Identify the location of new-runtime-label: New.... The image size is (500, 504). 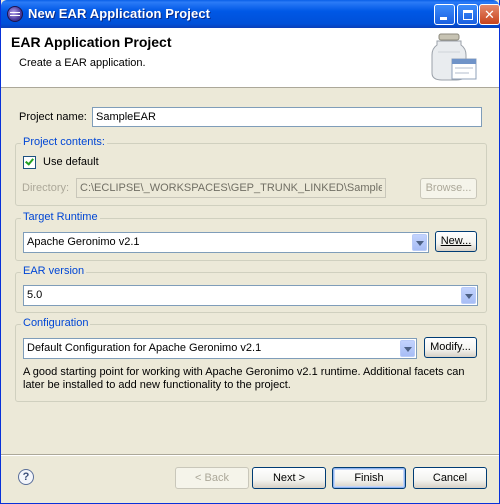
(456, 241).